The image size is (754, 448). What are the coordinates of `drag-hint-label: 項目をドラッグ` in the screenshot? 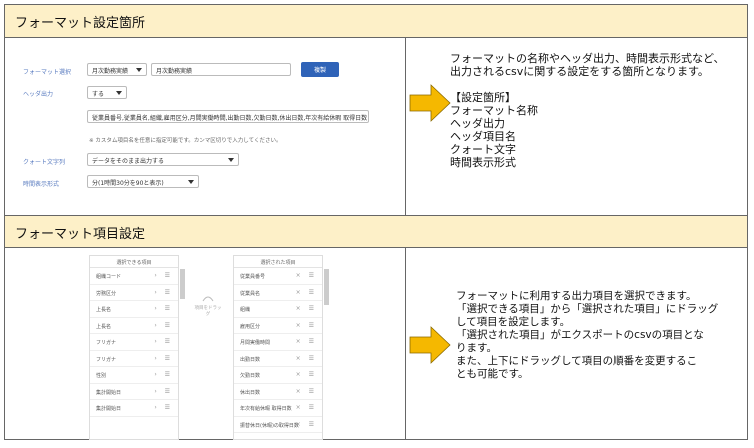 It's located at (208, 311).